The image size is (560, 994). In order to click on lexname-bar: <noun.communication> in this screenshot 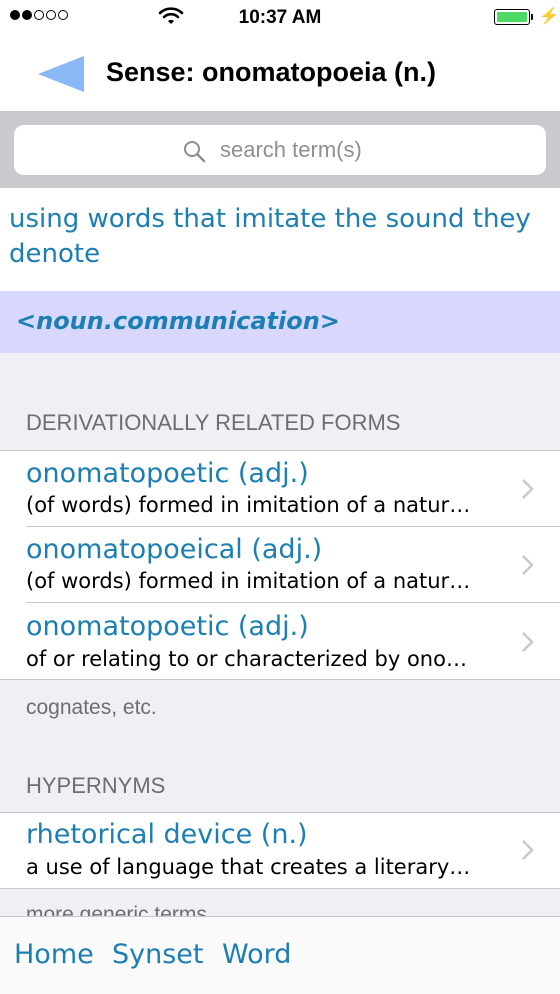, I will do `click(280, 322)`.